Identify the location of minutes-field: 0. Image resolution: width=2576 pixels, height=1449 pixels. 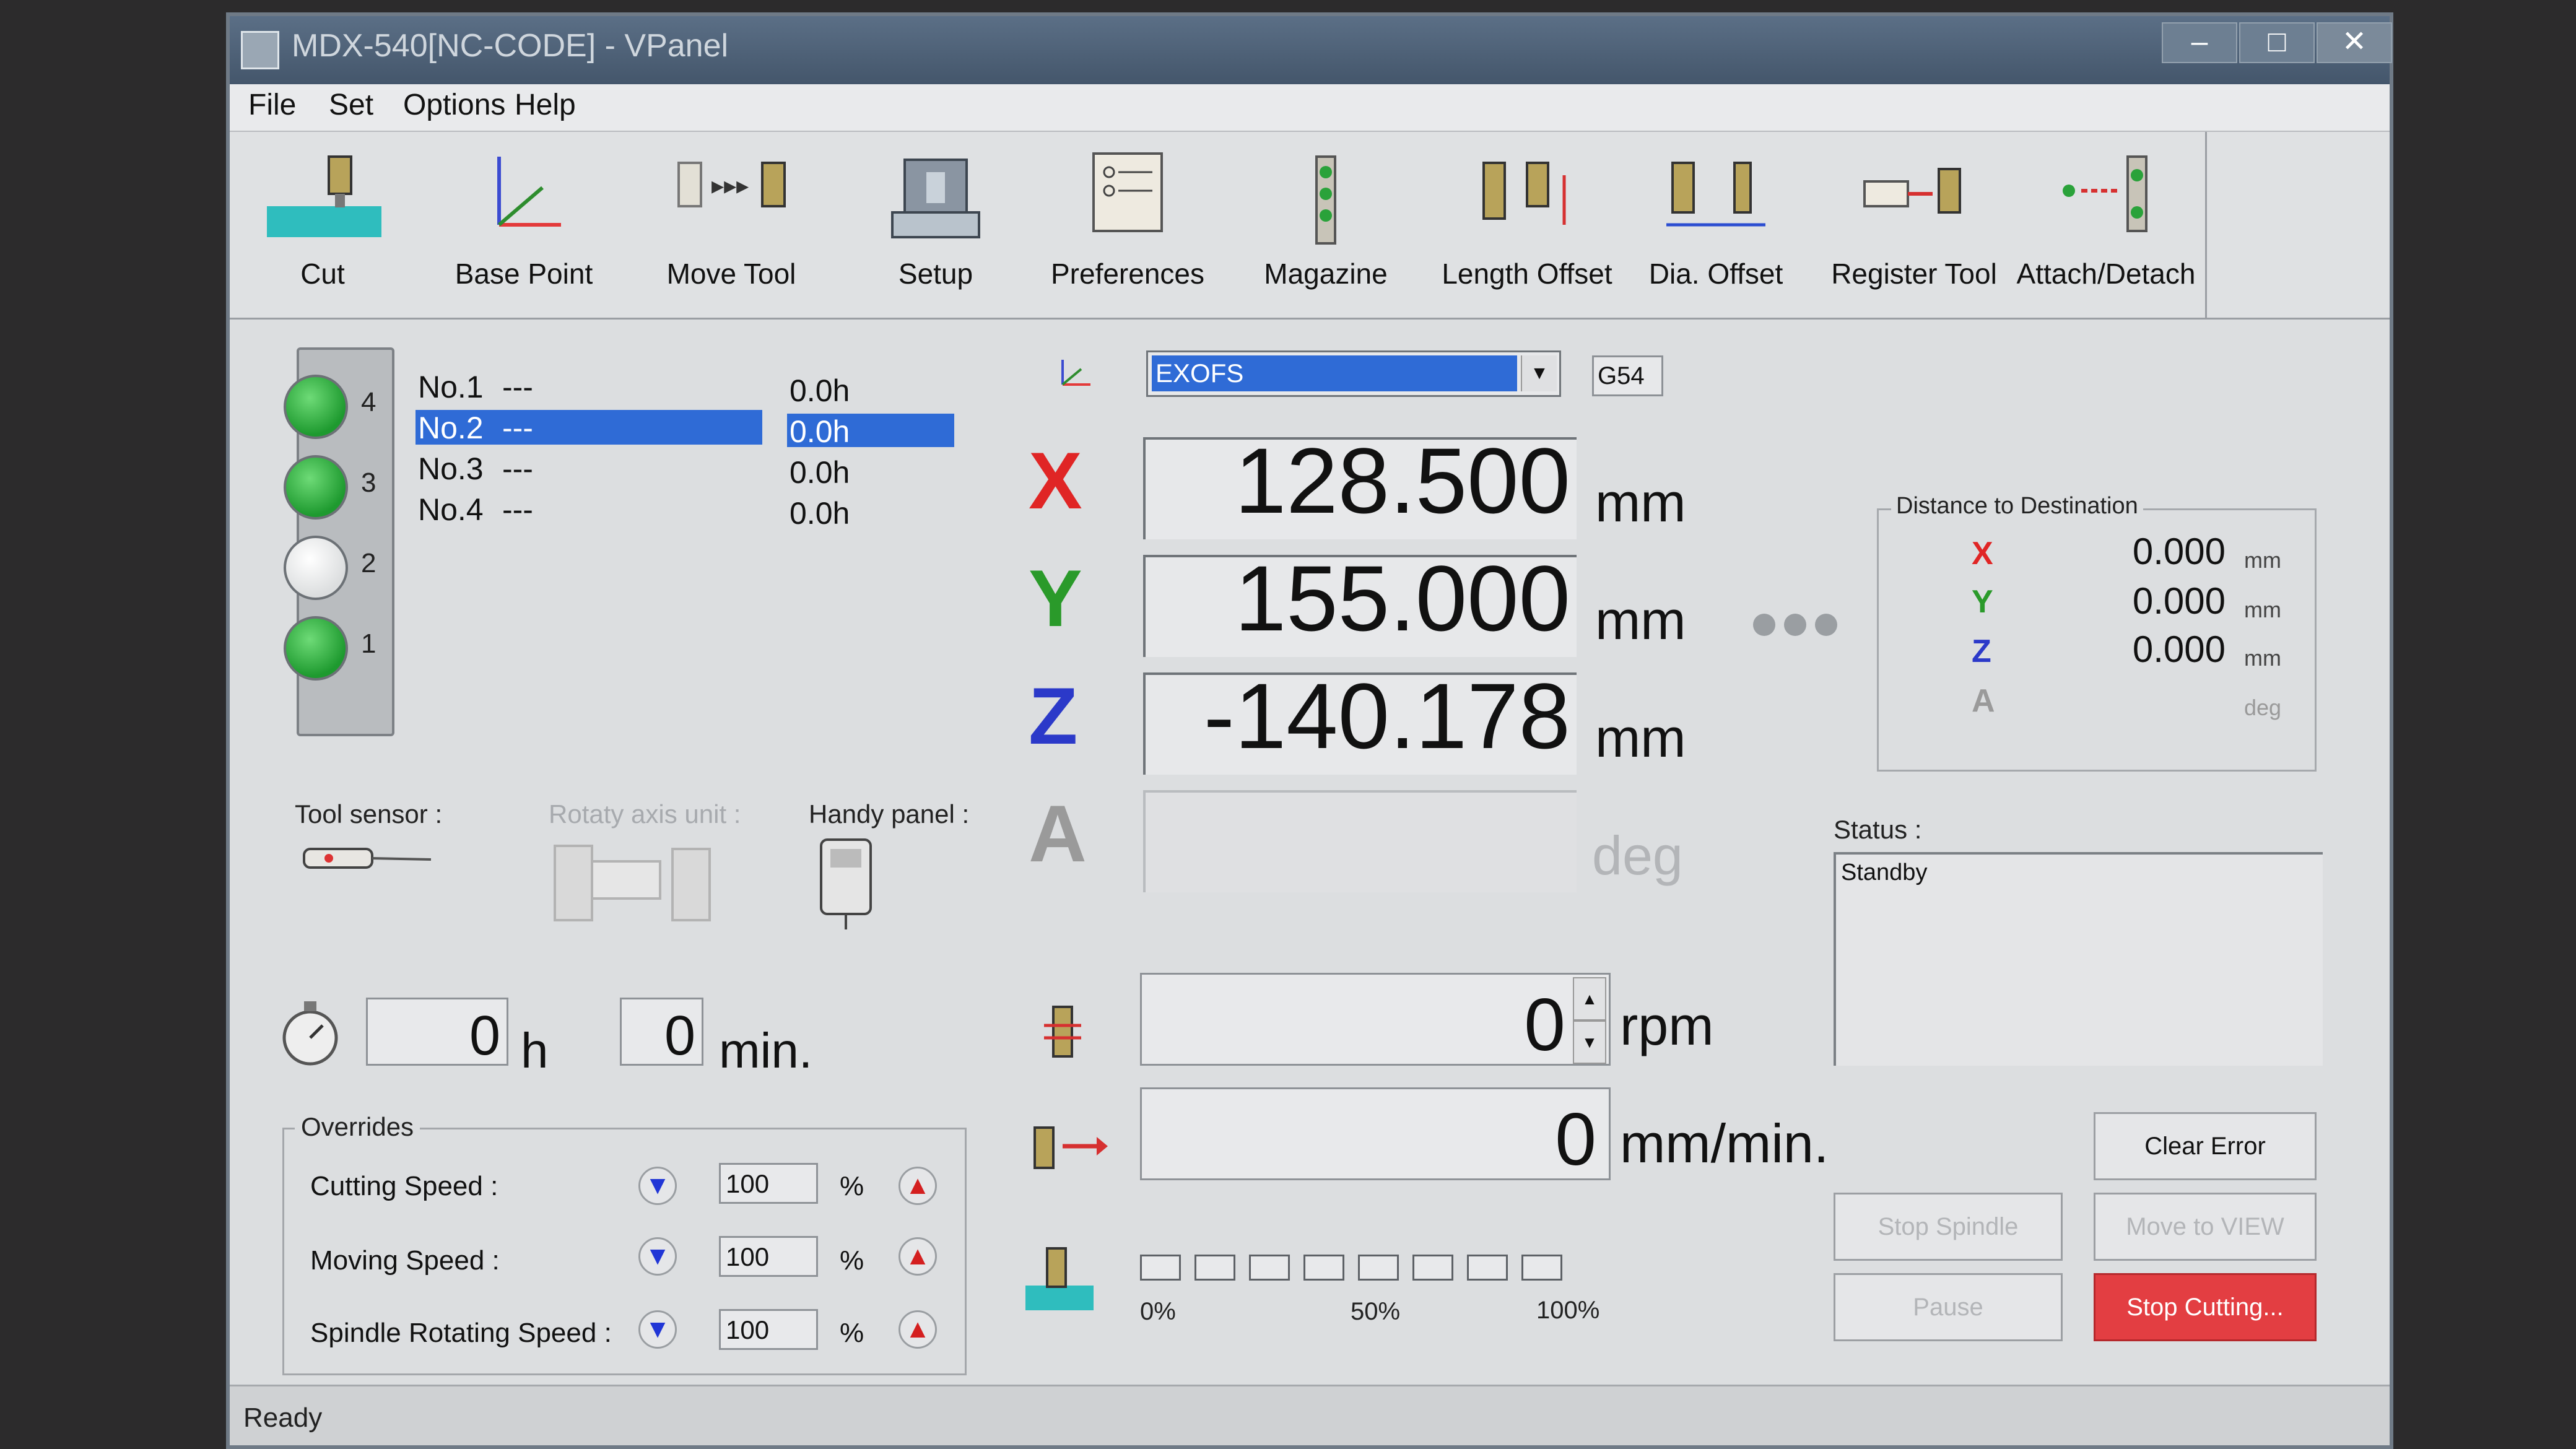
(661, 1032).